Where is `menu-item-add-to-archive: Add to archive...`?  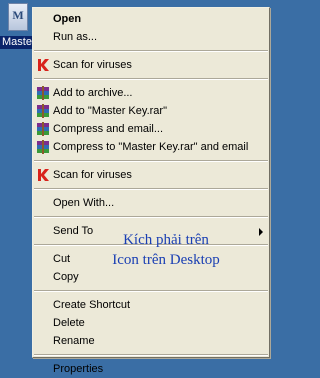 menu-item-add-to-archive: Add to archive... is located at coordinates (151, 93).